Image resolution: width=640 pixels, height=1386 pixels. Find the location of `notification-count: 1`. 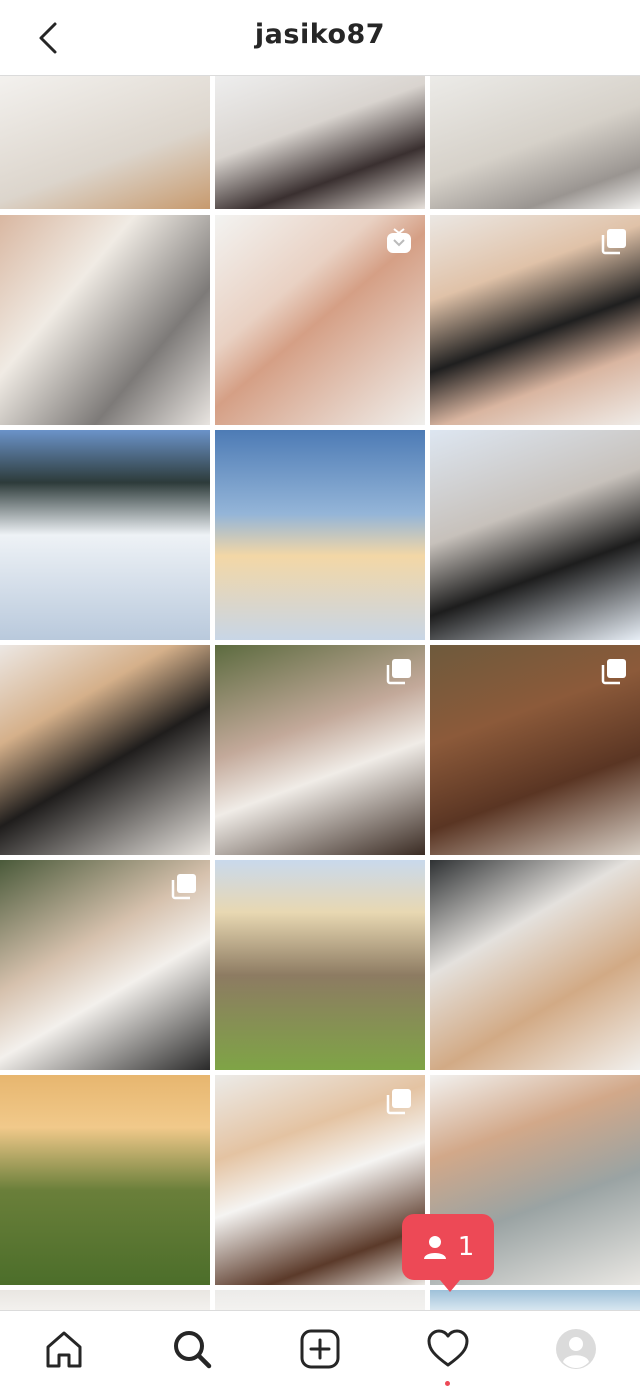

notification-count: 1 is located at coordinates (466, 1247).